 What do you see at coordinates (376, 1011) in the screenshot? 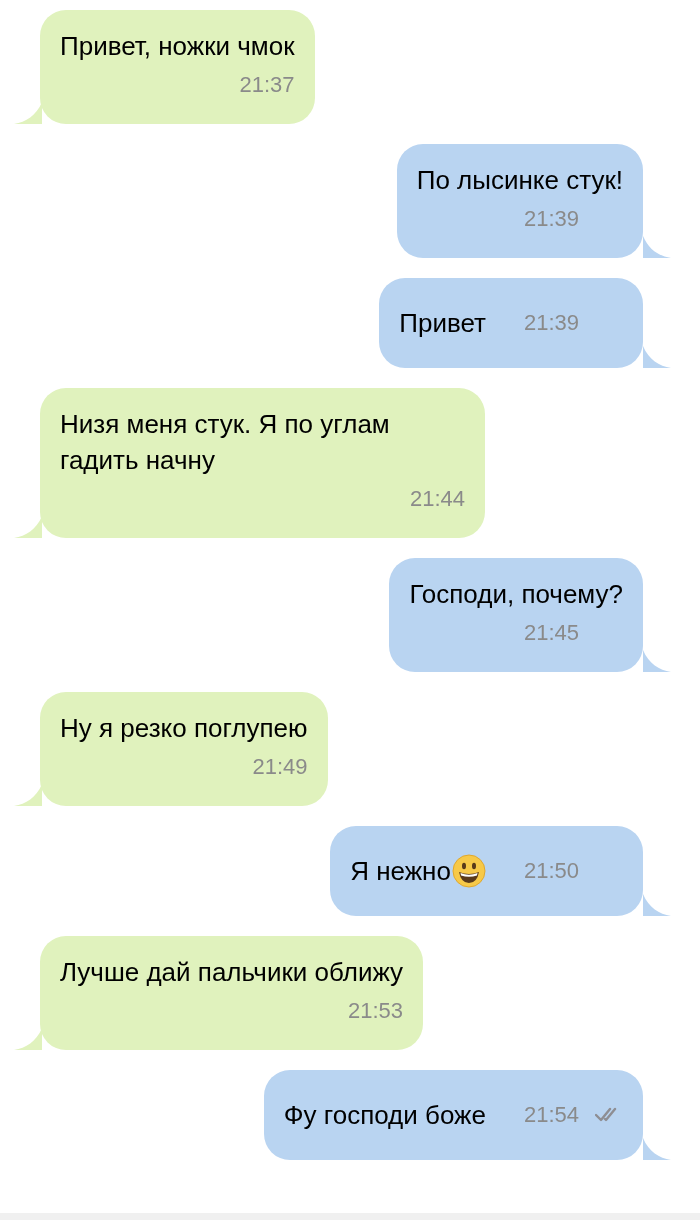
I see `message-time: 21:53` at bounding box center [376, 1011].